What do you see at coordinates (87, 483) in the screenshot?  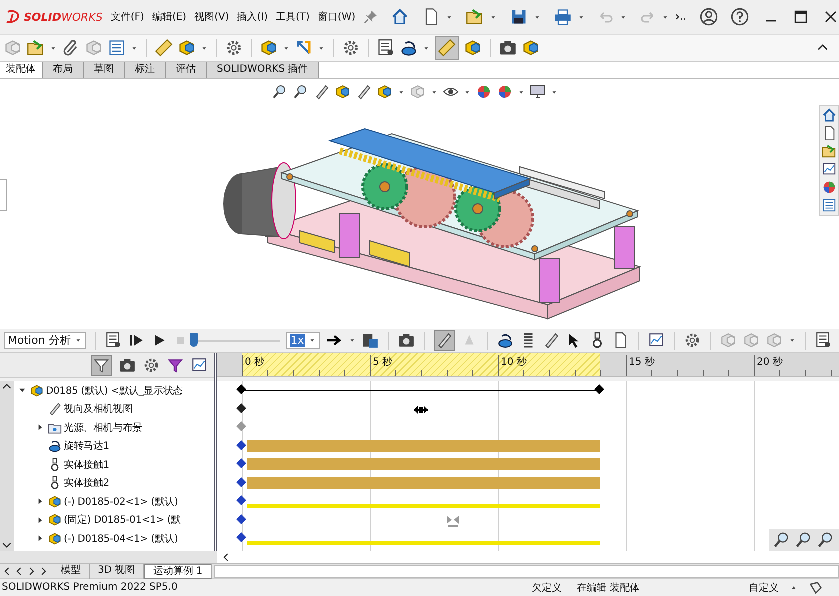 I see `tree-item: 实体接触2` at bounding box center [87, 483].